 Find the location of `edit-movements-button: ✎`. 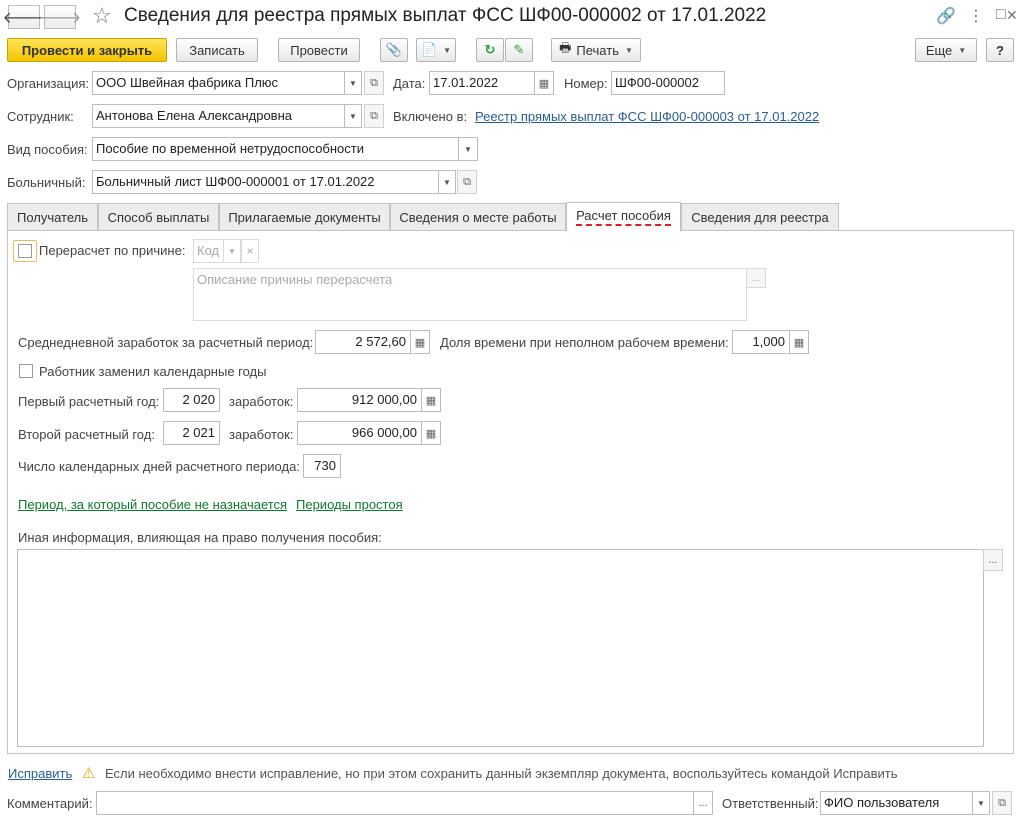

edit-movements-button: ✎ is located at coordinates (519, 50).